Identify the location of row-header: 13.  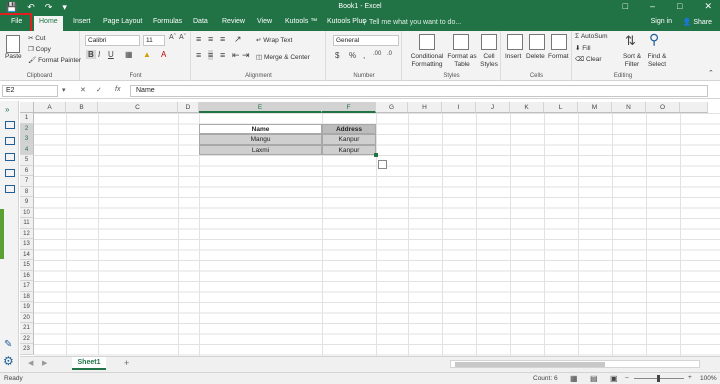
(27, 244).